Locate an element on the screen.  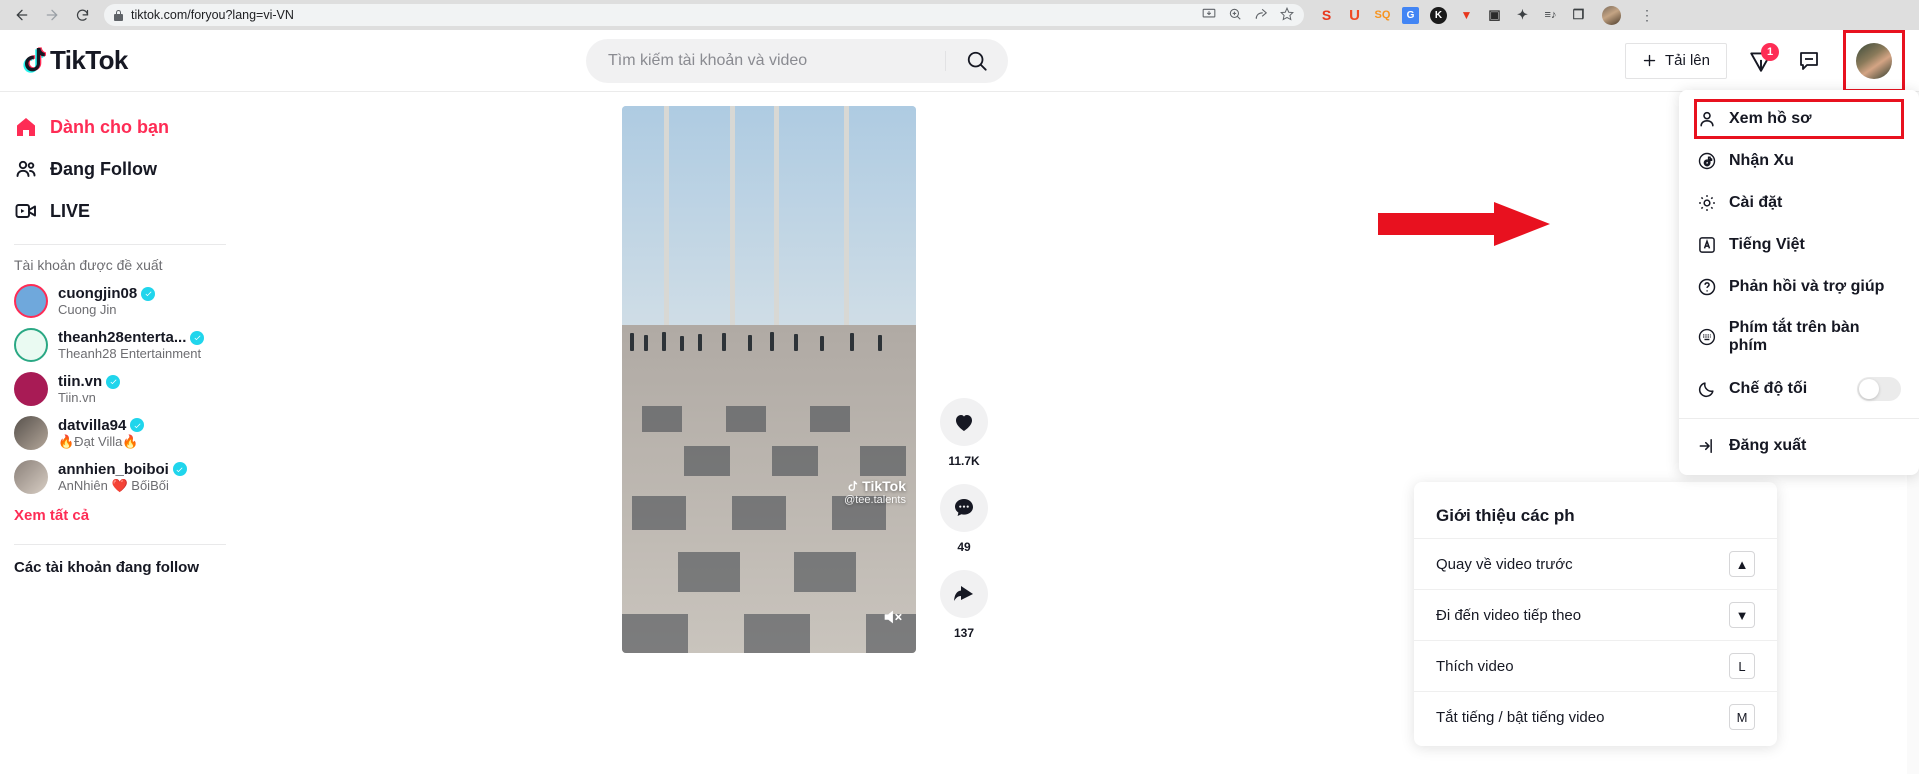
shortcut-label: Thích video is located at coordinates (1475, 666).